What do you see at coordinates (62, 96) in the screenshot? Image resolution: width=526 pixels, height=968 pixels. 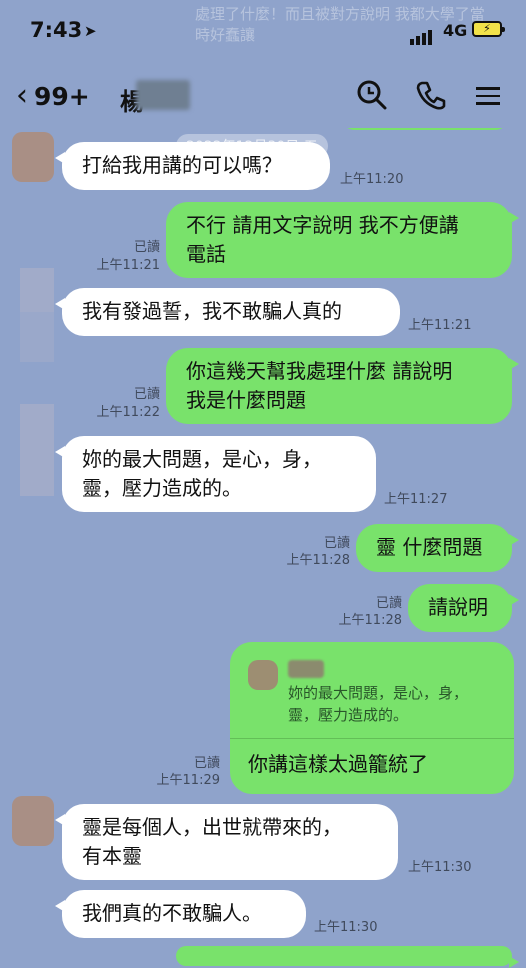 I see `unread-count: 99+` at bounding box center [62, 96].